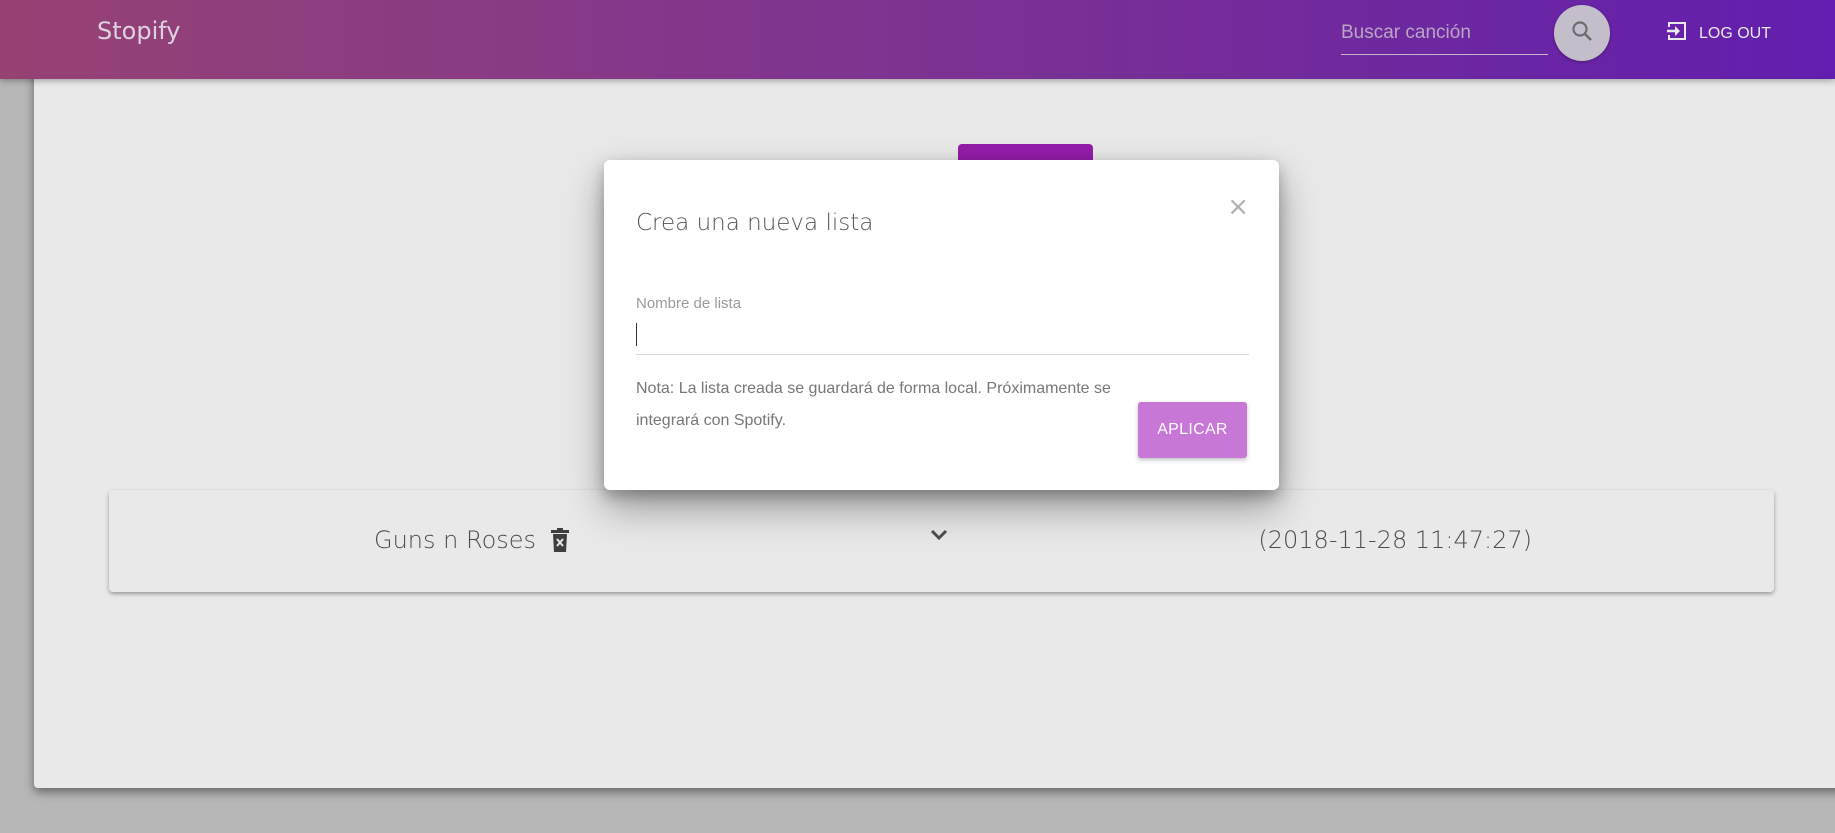  Describe the element at coordinates (636, 334) in the screenshot. I see `text-caret` at that location.